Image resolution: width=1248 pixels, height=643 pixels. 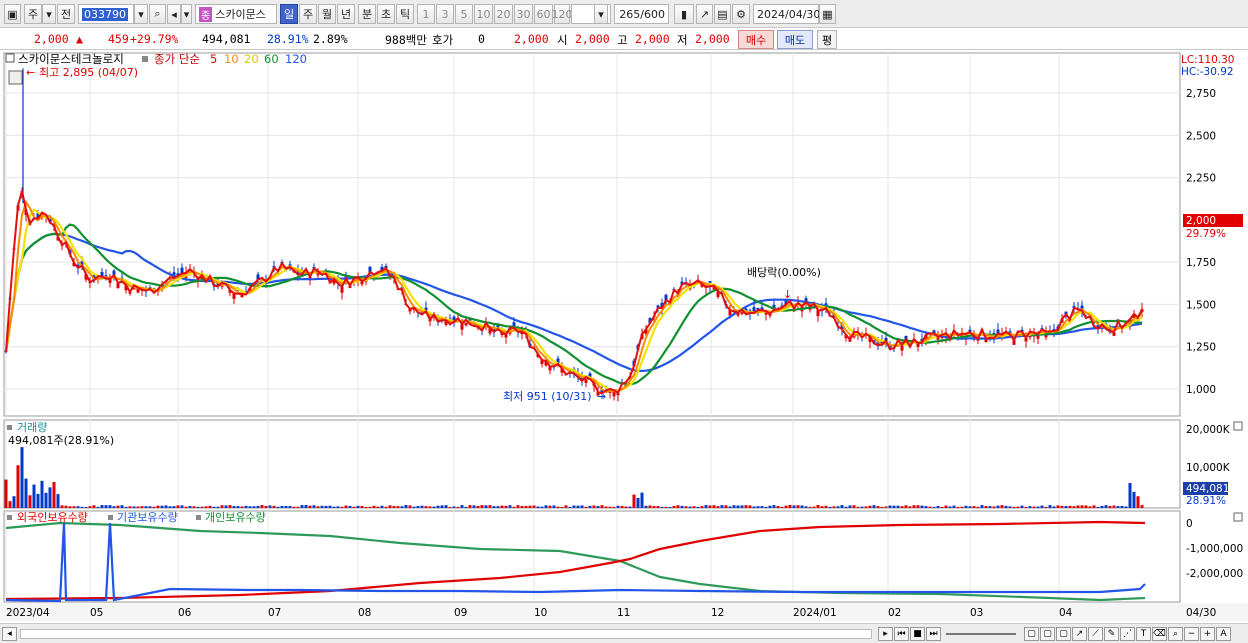 I want to click on holdings-toggle-icon, so click(x=9, y=517).